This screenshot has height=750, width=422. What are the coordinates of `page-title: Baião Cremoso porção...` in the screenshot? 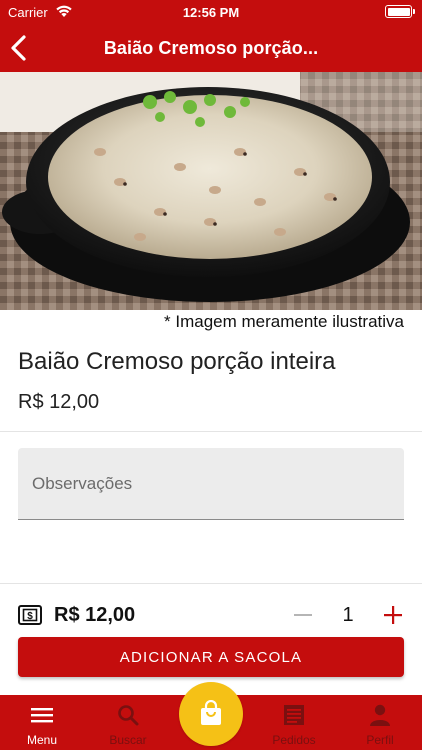 It's located at (211, 48).